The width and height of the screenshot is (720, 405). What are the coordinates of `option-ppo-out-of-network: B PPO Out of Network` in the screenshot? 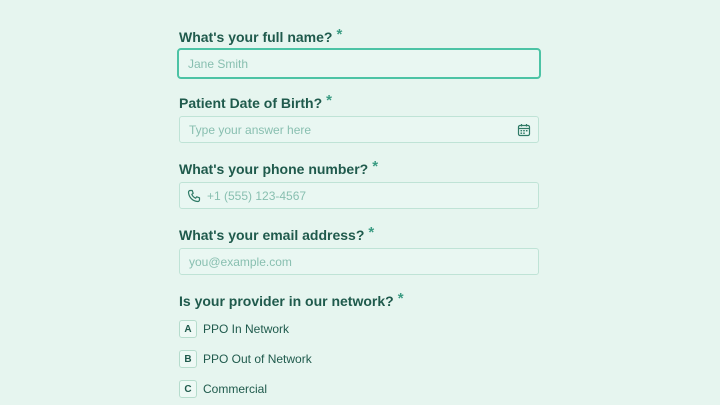 It's located at (245, 359).